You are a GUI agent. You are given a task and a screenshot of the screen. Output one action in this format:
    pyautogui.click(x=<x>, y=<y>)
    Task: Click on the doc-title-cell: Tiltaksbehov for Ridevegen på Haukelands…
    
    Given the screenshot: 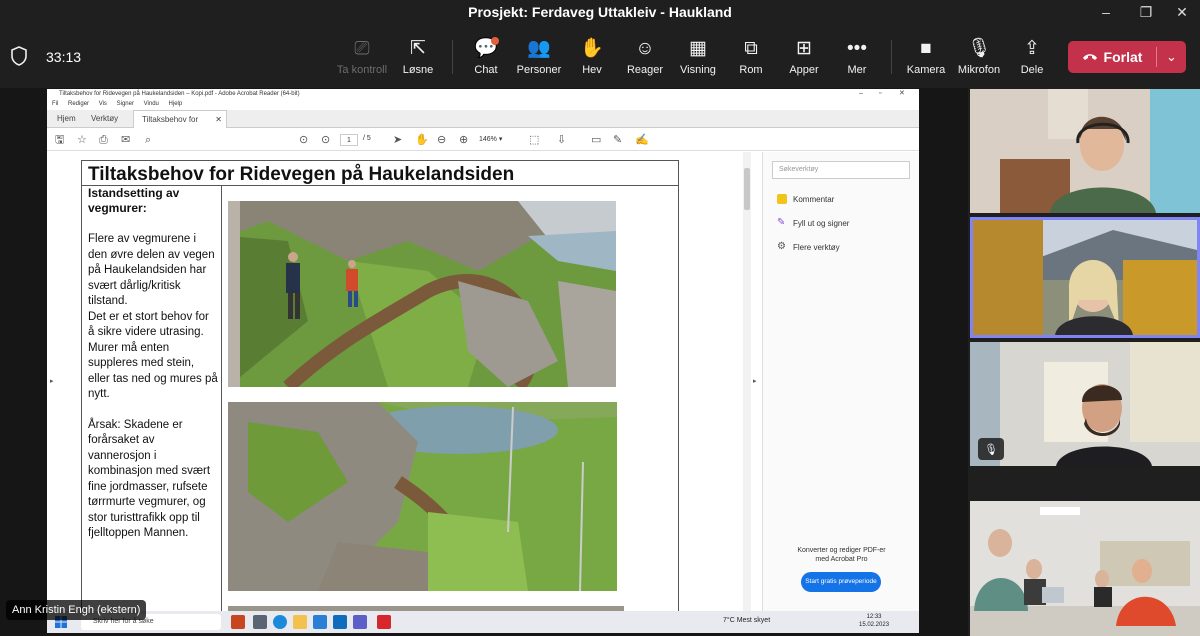 What is the action you would take?
    pyautogui.click(x=380, y=173)
    